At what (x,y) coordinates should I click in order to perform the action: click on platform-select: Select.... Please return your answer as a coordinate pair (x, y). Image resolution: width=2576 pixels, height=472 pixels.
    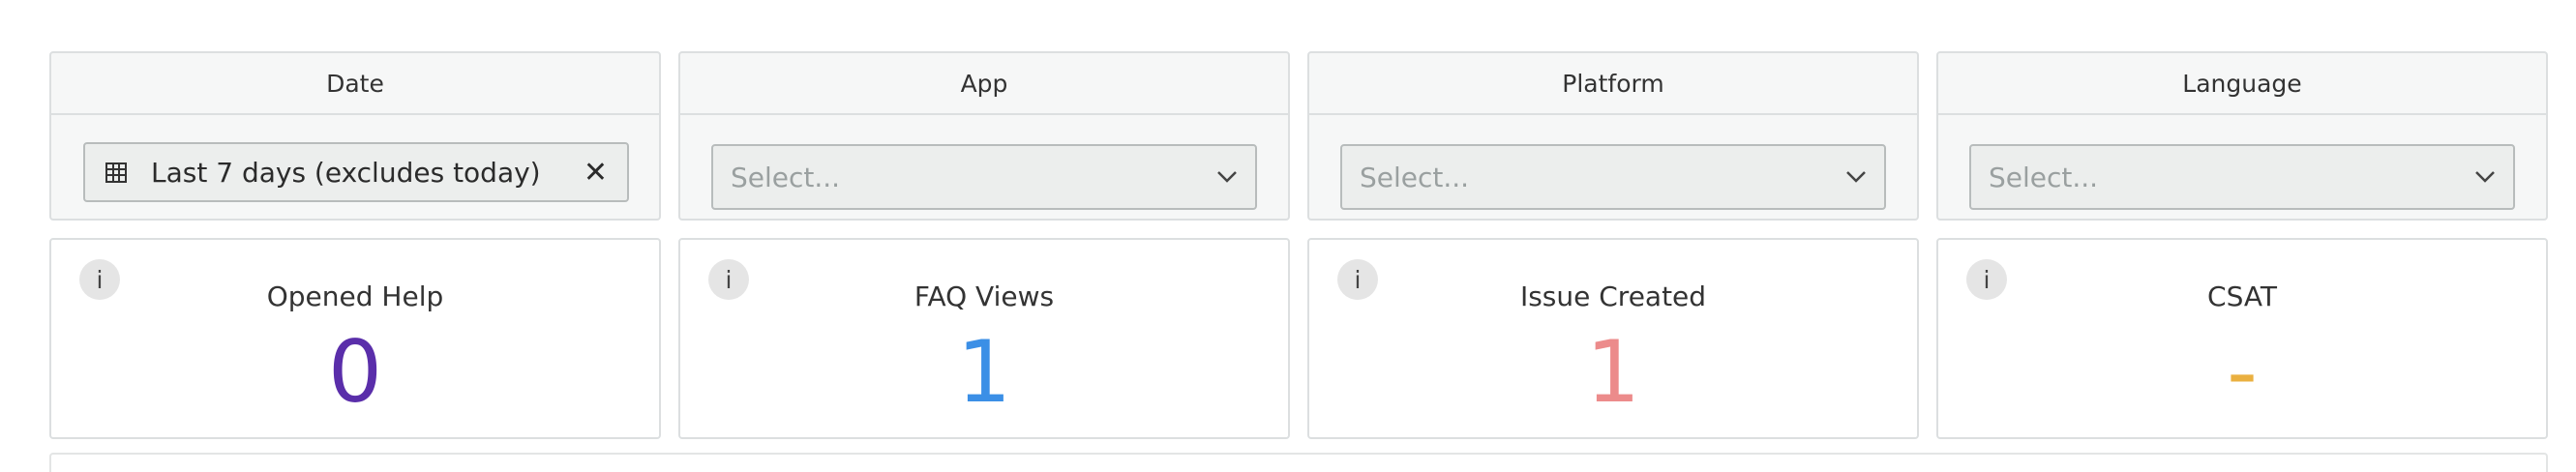
    Looking at the image, I should click on (1613, 177).